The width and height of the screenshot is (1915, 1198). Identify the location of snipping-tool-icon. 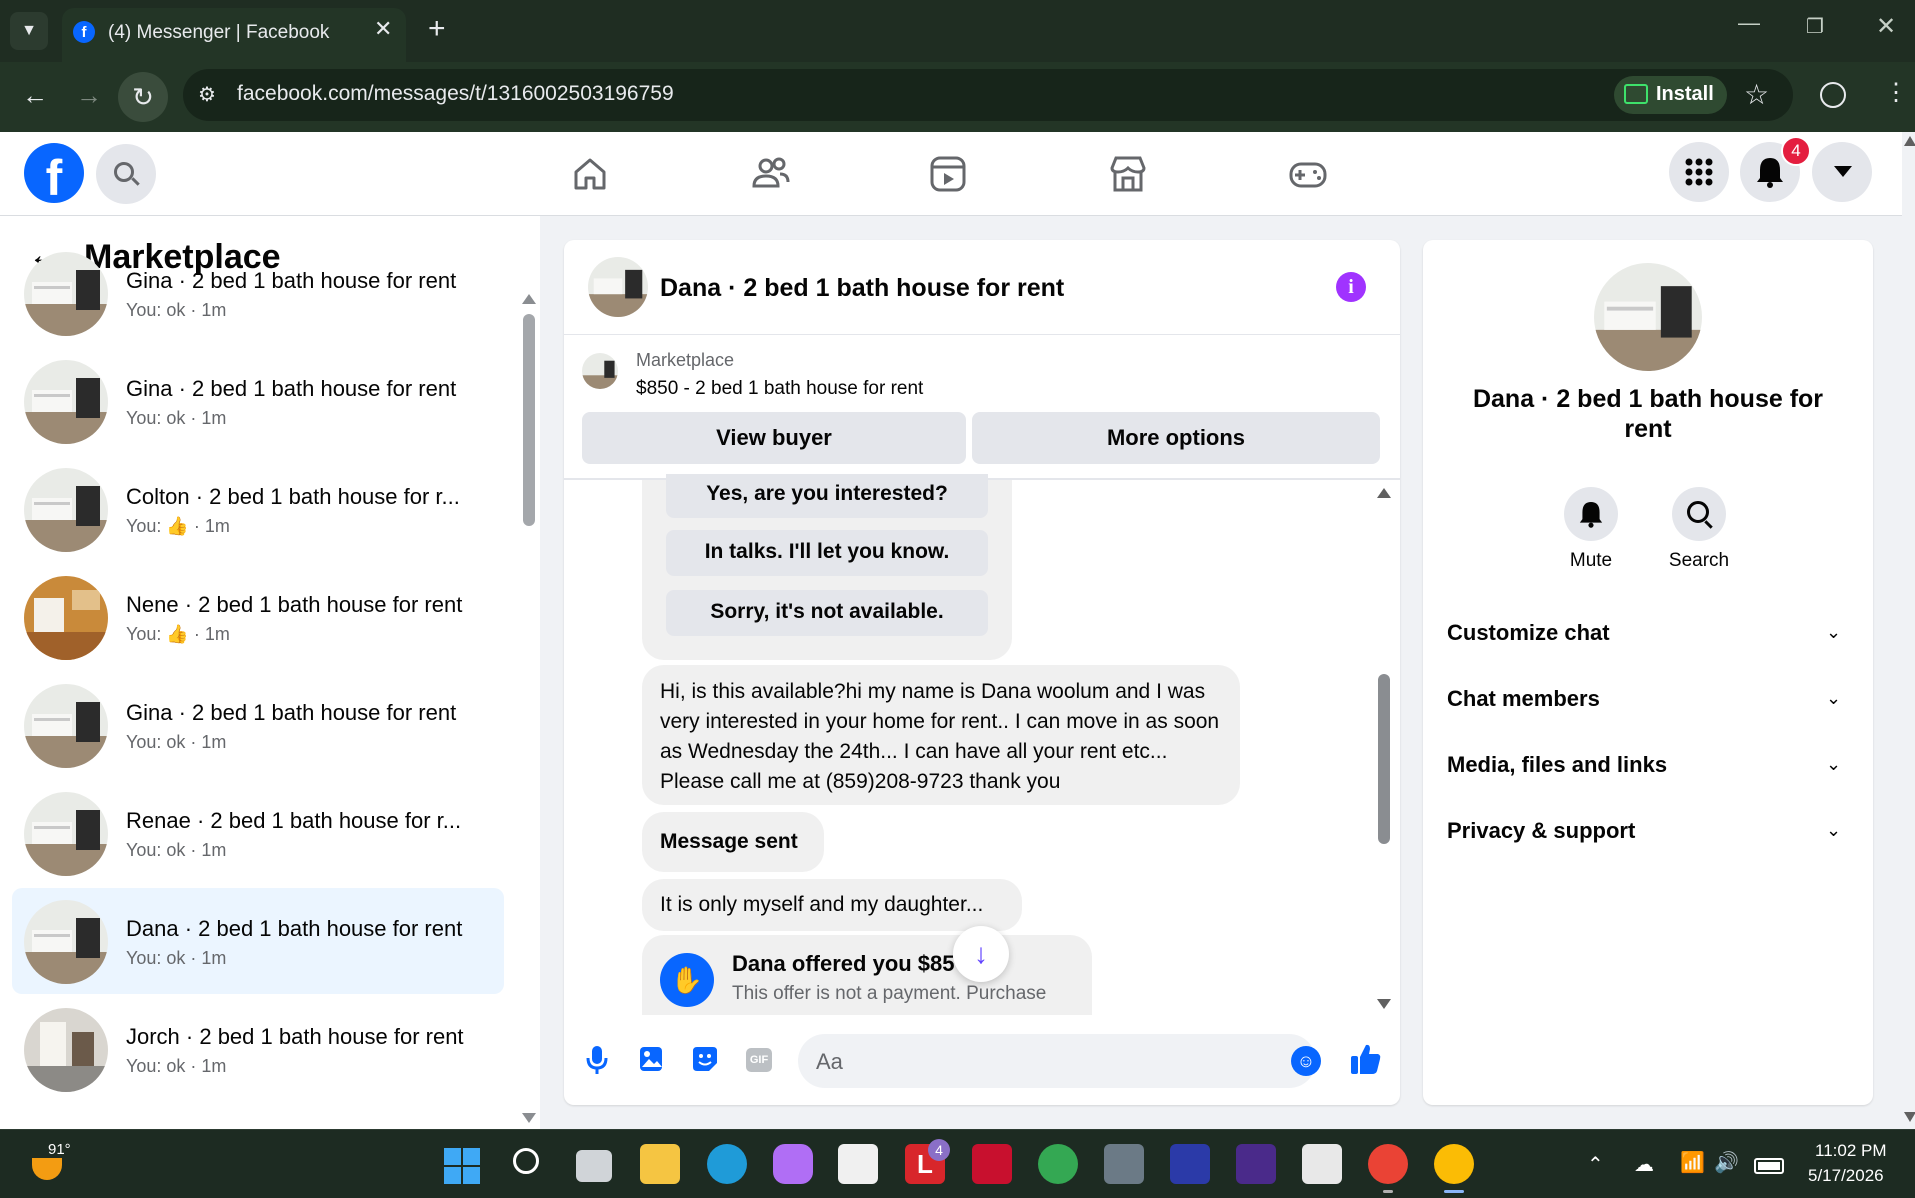
(1322, 1164).